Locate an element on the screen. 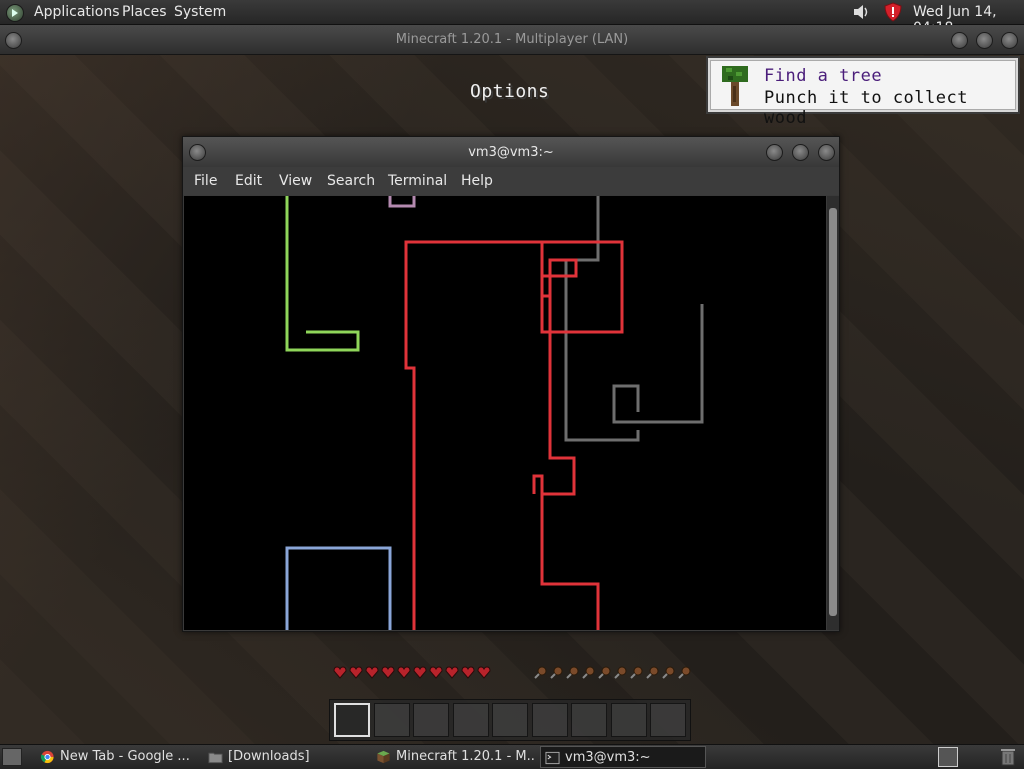 The width and height of the screenshot is (1024, 769). trash-icon is located at coordinates (1008, 756).